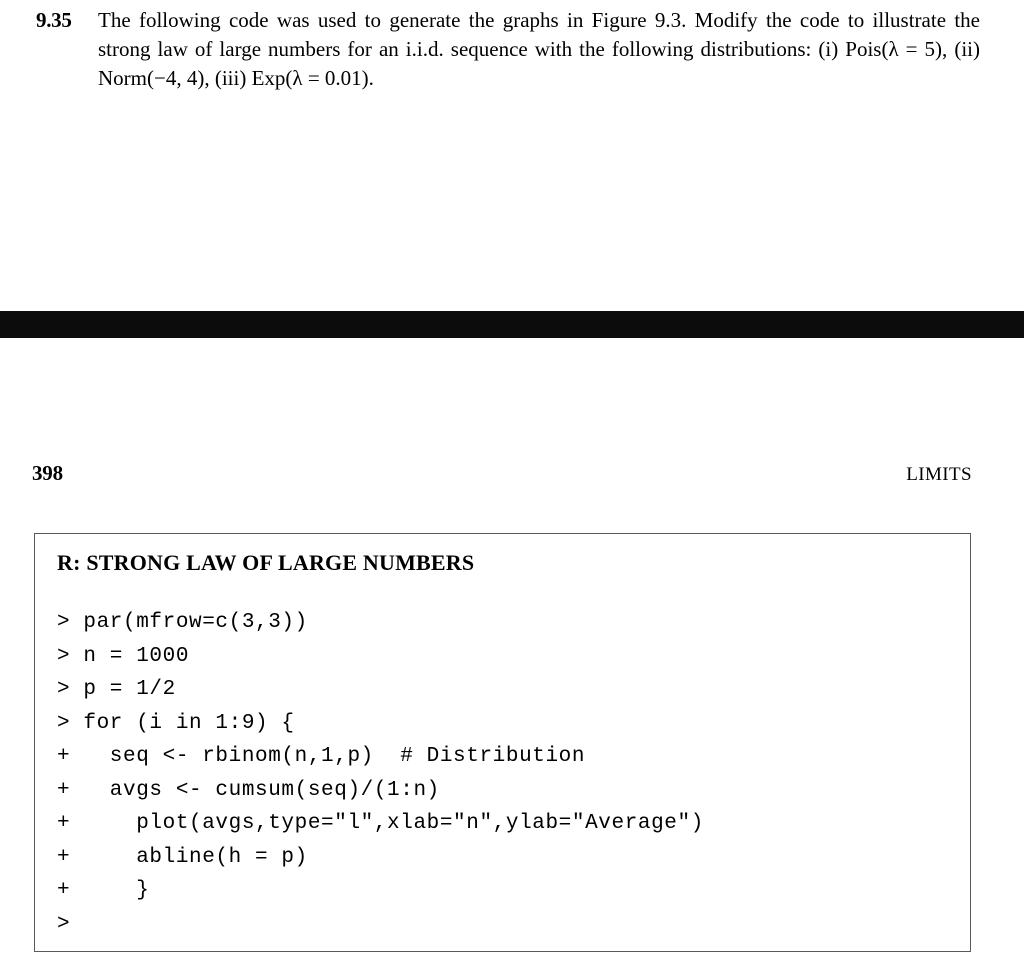 The height and width of the screenshot is (972, 1024). What do you see at coordinates (182, 857) in the screenshot?
I see `code-line: + abline(h = p)` at bounding box center [182, 857].